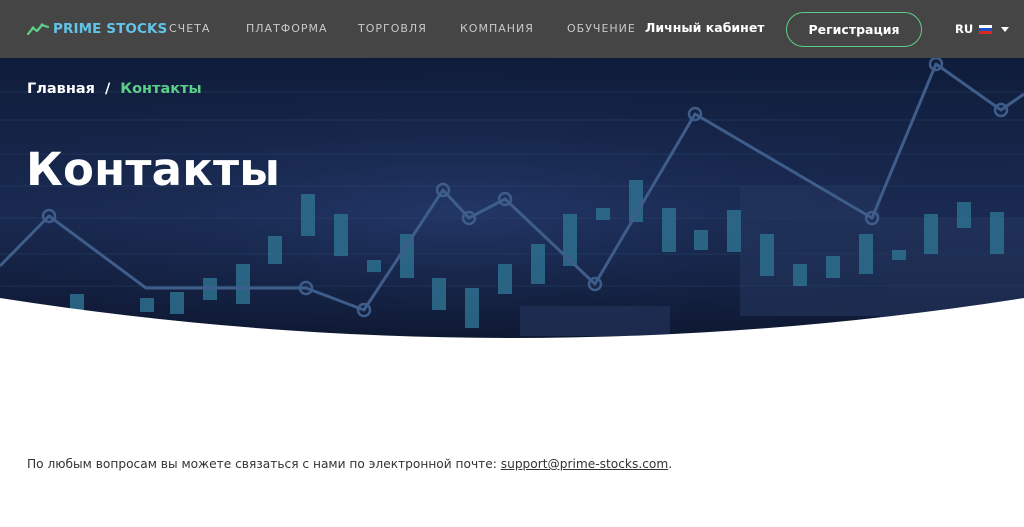 Image resolution: width=1024 pixels, height=527 pixels. I want to click on nav-item-trading: ТОРГОВЛЯ, so click(392, 28).